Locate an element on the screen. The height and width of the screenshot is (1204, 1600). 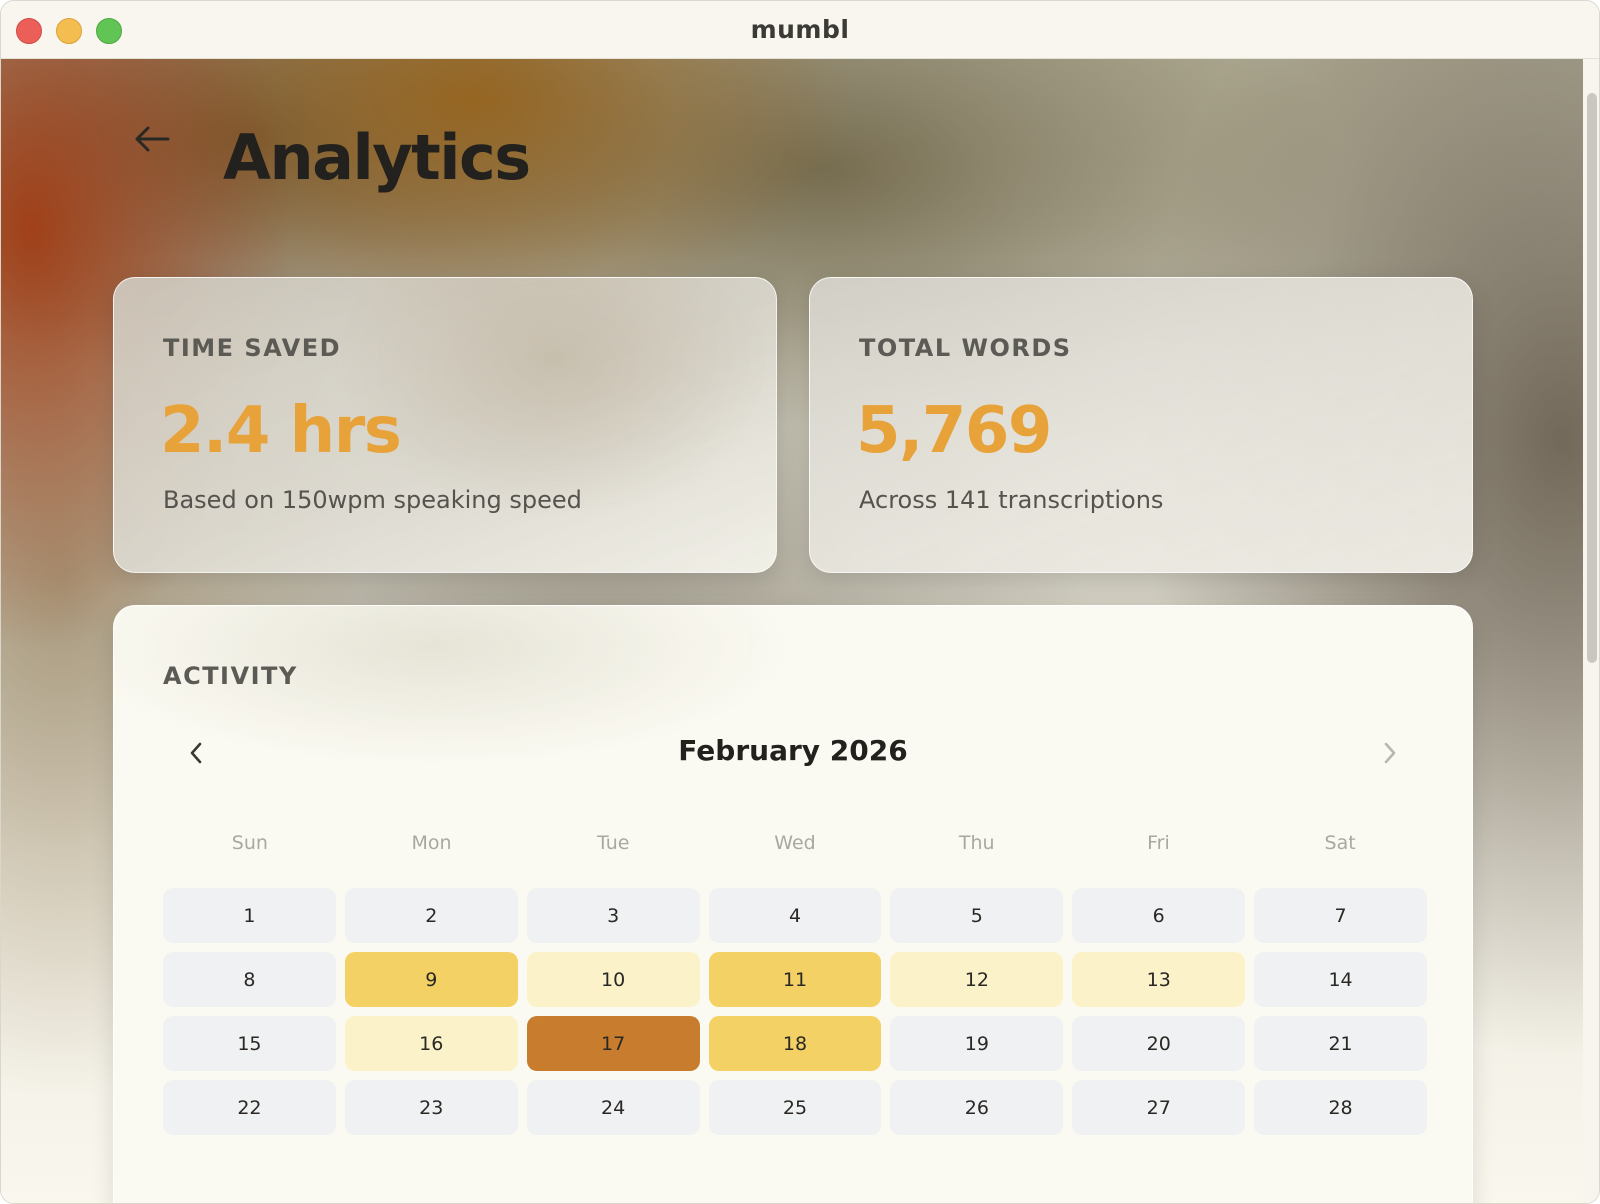
calendar-day-6: 6 is located at coordinates (1159, 915).